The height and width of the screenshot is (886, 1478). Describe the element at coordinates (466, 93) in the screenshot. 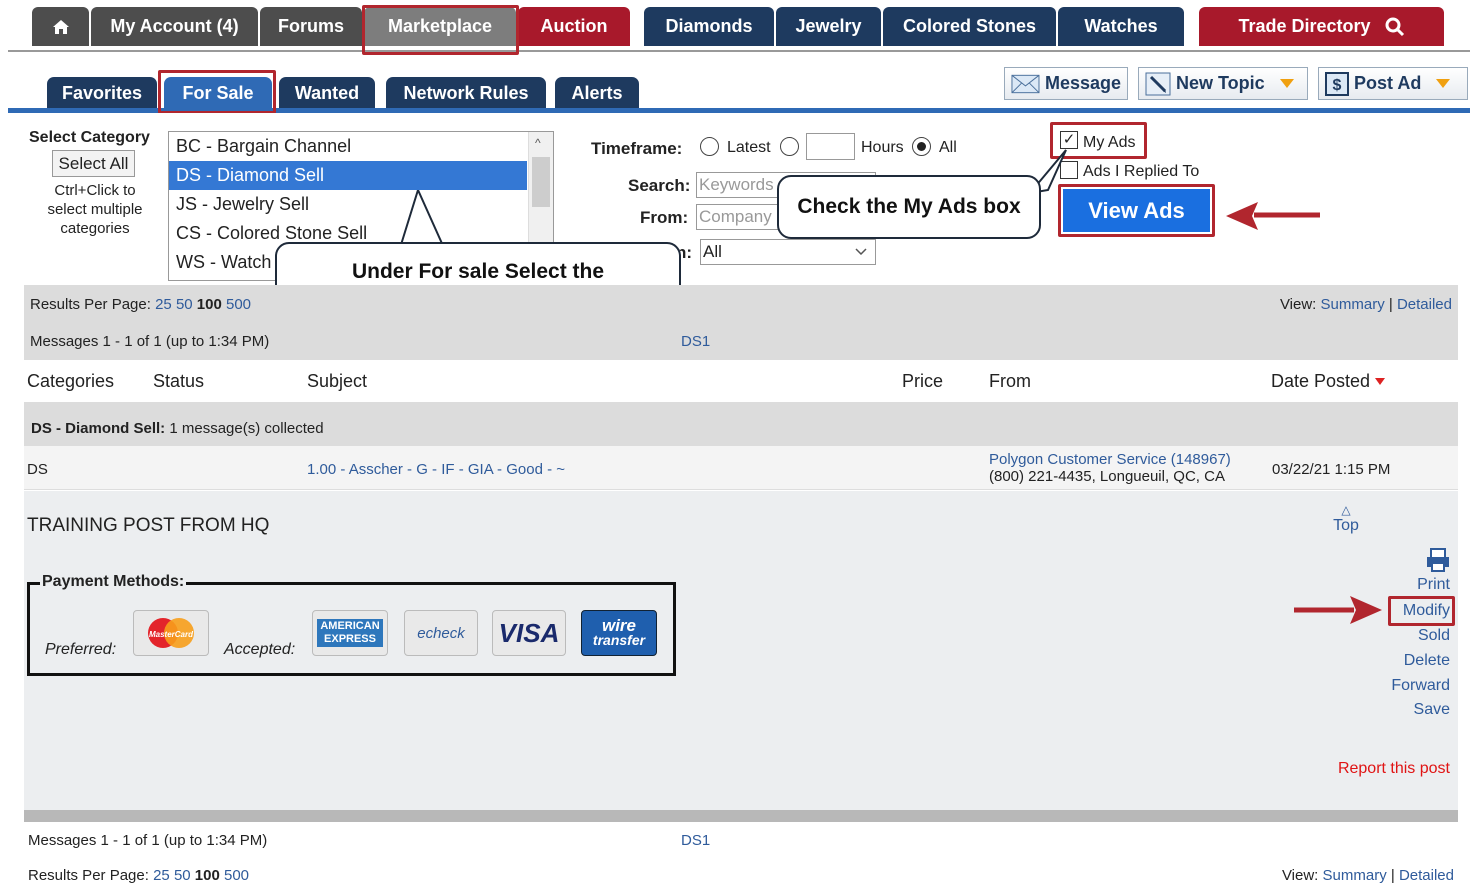

I see `tab-network-rules: Network Rules` at that location.